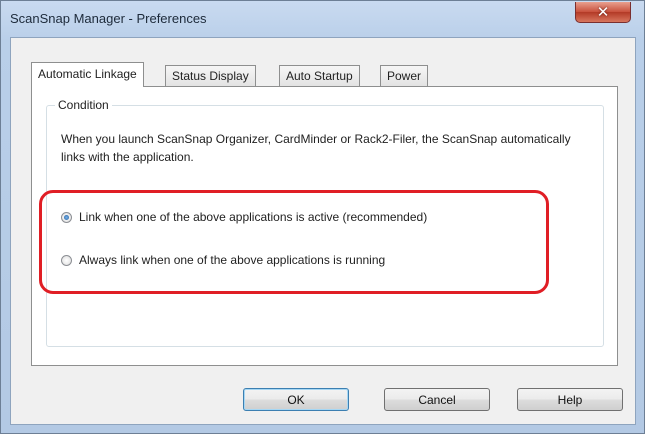 Image resolution: width=645 pixels, height=434 pixels. I want to click on tab-power: Power, so click(404, 75).